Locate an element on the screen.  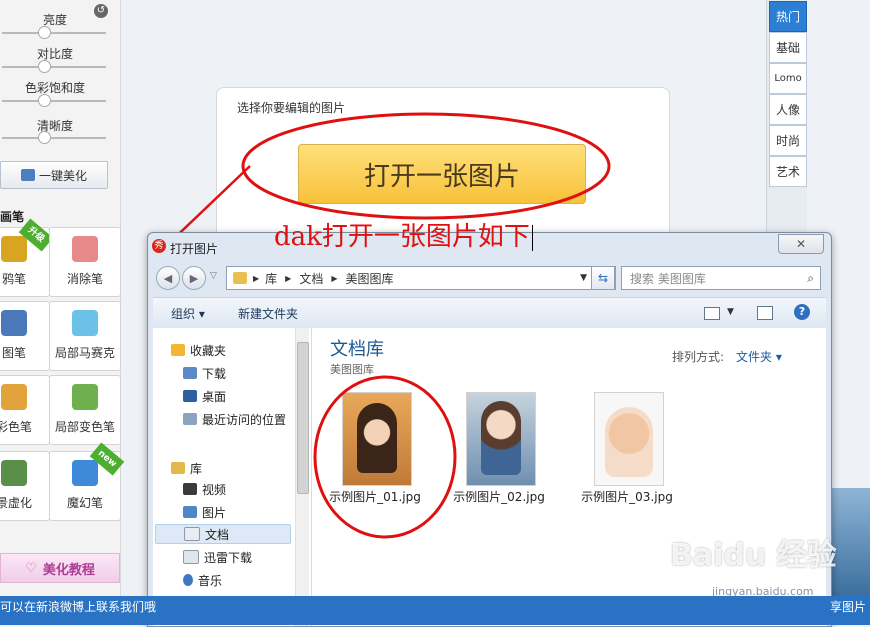
nav-label: 桌面 is located at coordinates (214, 396).